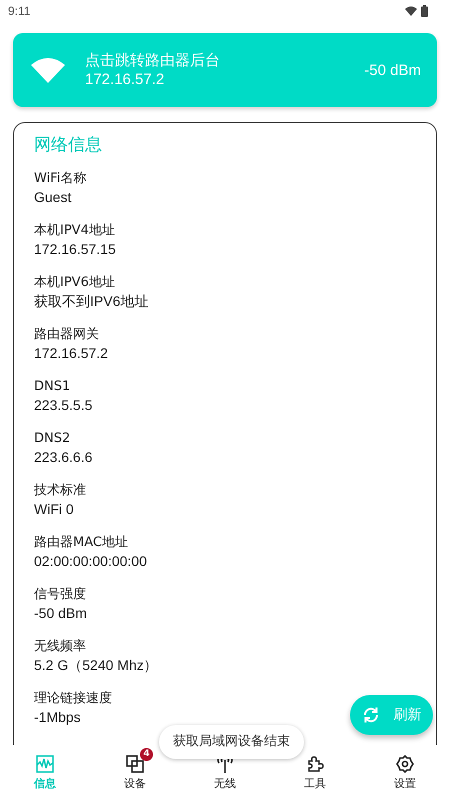  Describe the element at coordinates (153, 60) in the screenshot. I see `banner-title: 点击跳转路由器后台` at that location.